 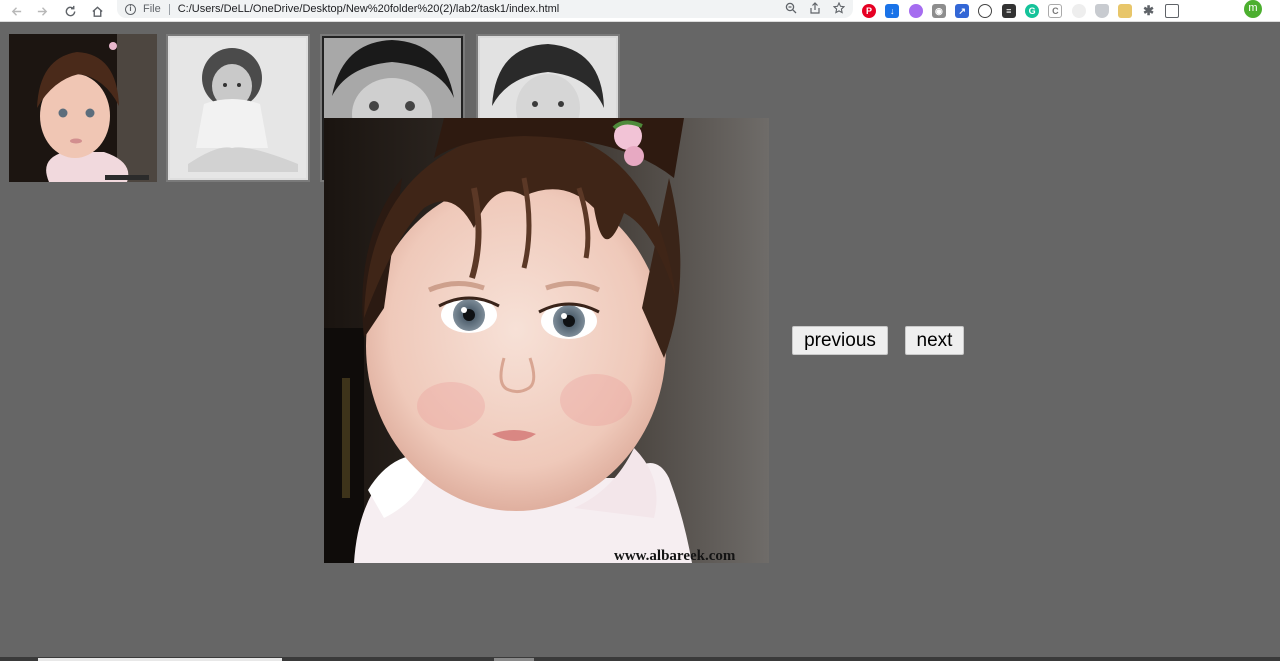 I want to click on reload-icon, so click(x=70, y=11).